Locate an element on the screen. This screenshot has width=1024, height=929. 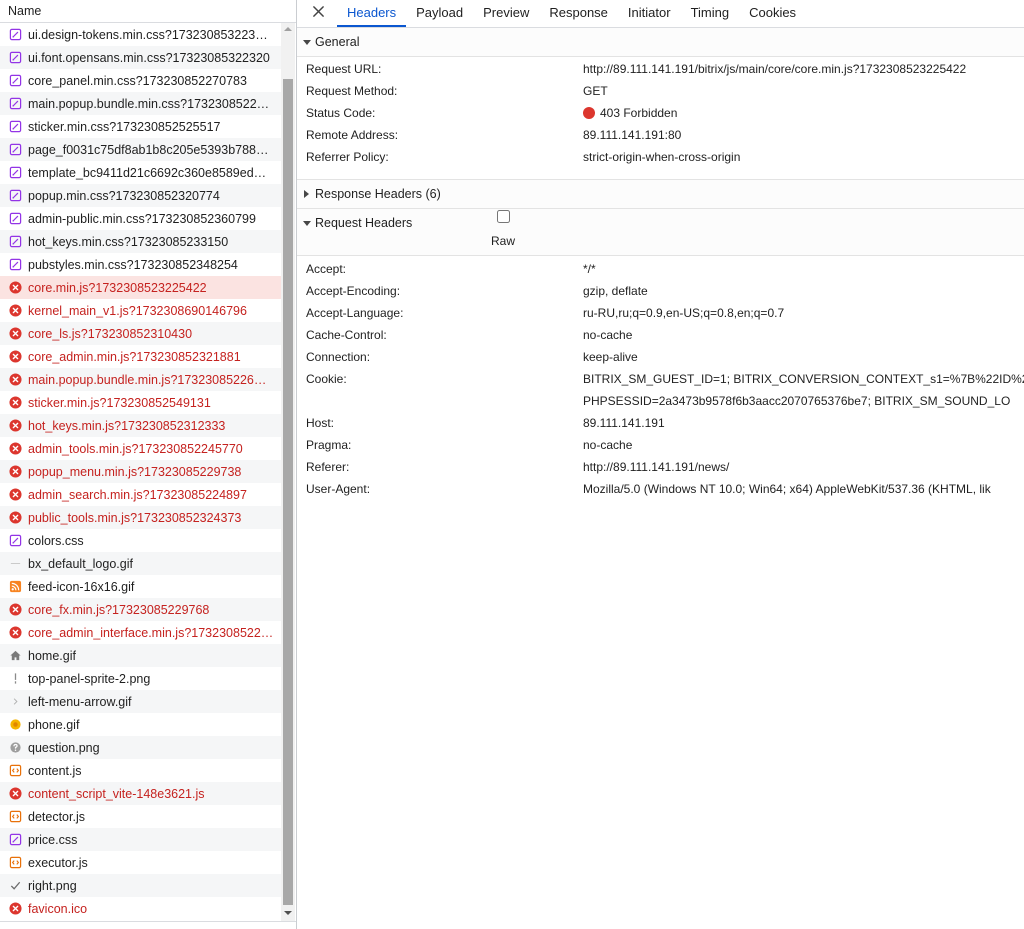
header-row: Cache-Control: no-cache is located at coordinates (660, 335).